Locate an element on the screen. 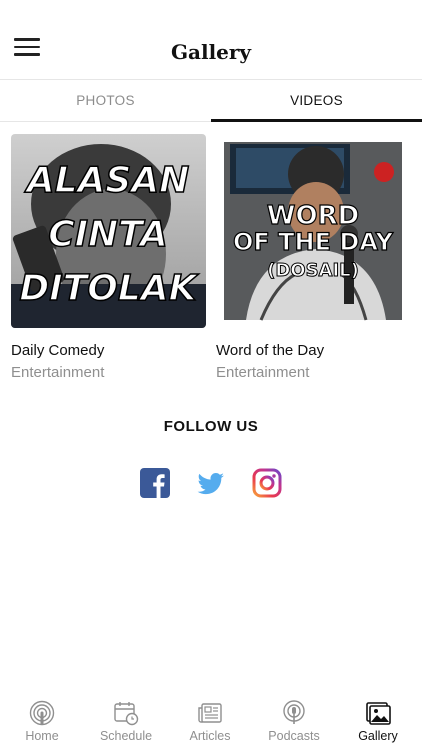 This screenshot has width=422, height=750. newspaper-icon is located at coordinates (210, 713).